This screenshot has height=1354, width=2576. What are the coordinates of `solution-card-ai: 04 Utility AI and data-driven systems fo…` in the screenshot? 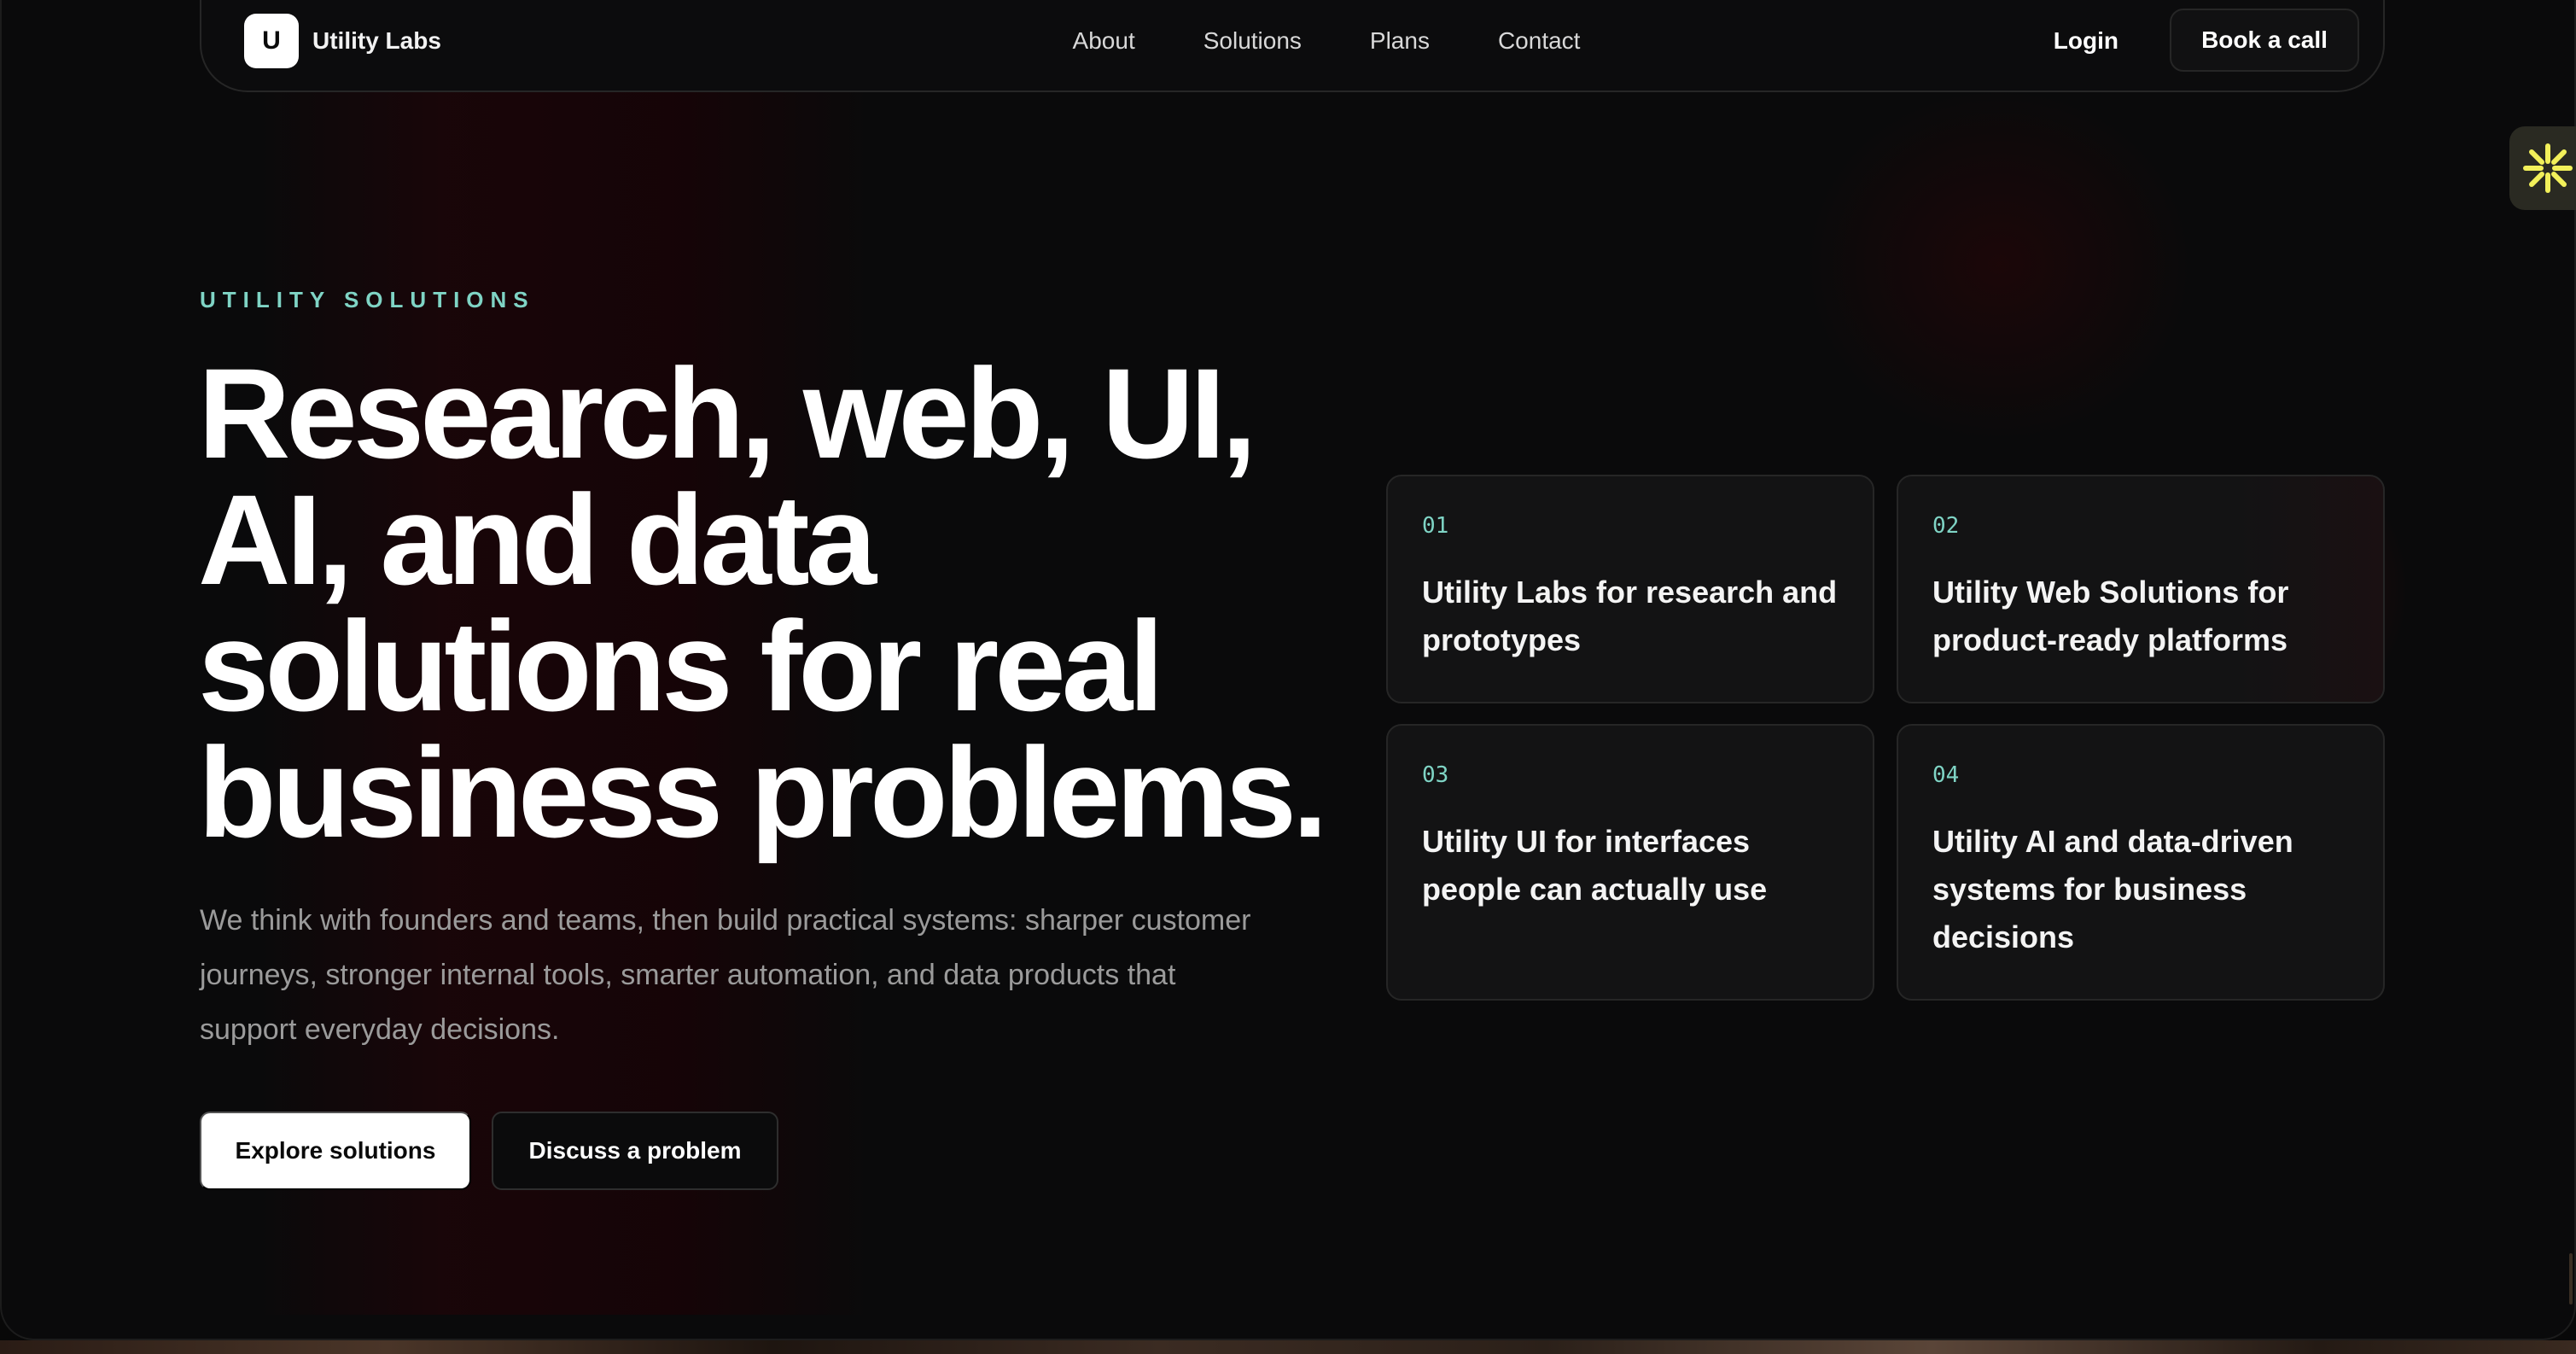 It's located at (2141, 862).